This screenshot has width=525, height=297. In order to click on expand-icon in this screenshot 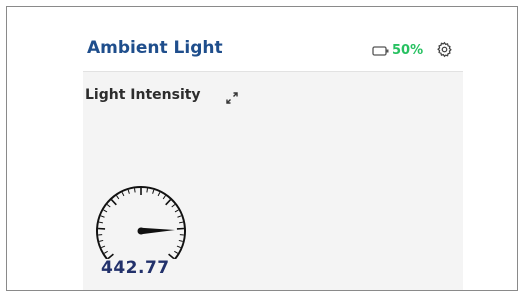, I will do `click(232, 98)`.